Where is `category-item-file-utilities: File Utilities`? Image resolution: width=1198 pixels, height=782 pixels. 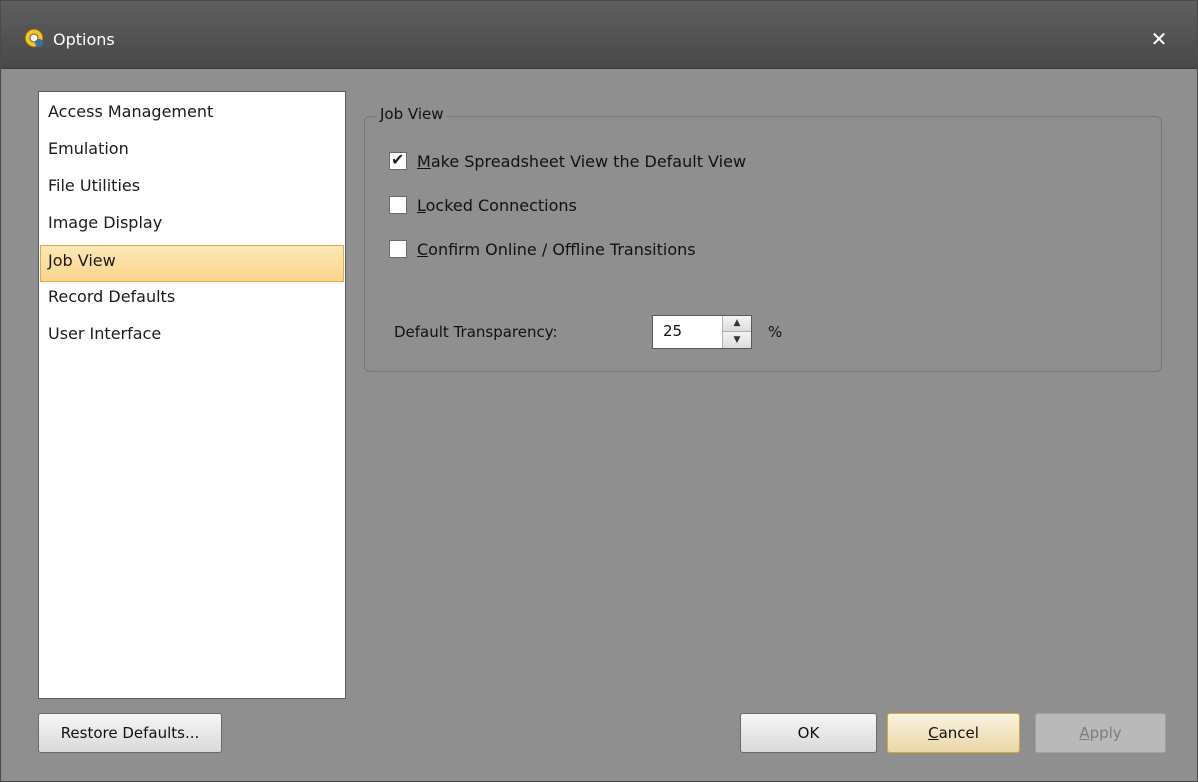
category-item-file-utilities: File Utilities is located at coordinates (192, 189).